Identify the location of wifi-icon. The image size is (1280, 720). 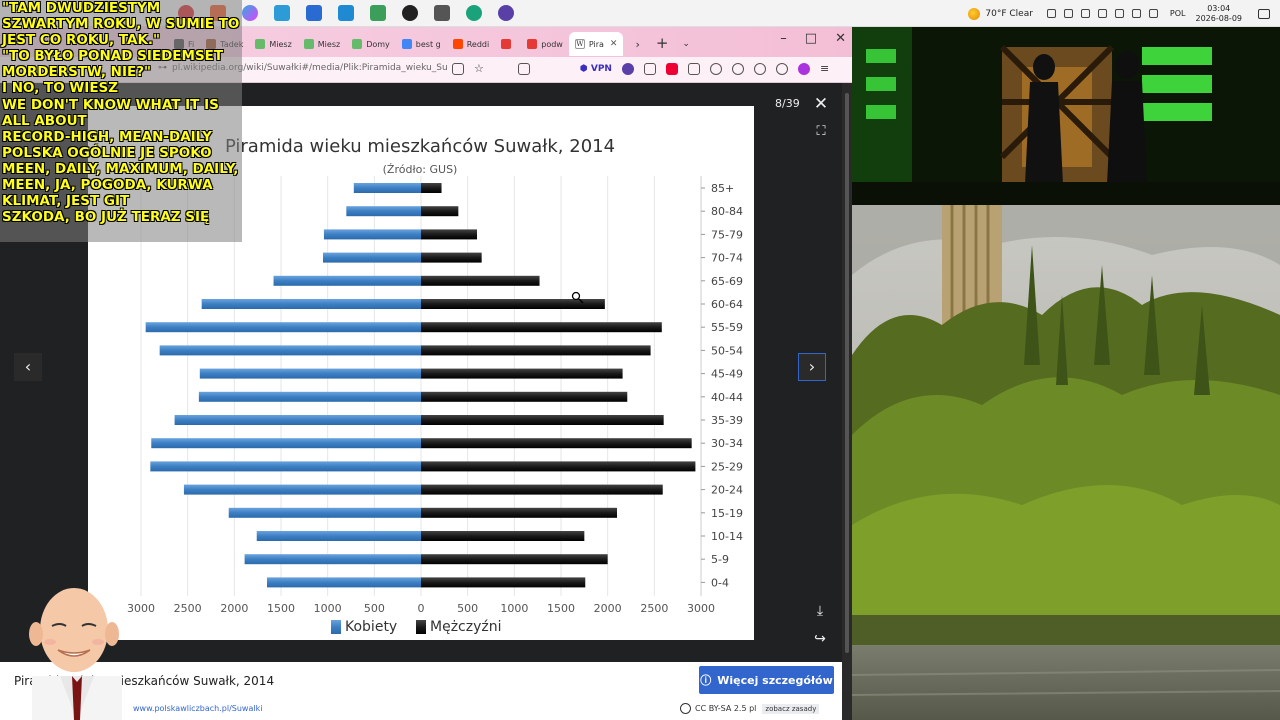
(1102, 13).